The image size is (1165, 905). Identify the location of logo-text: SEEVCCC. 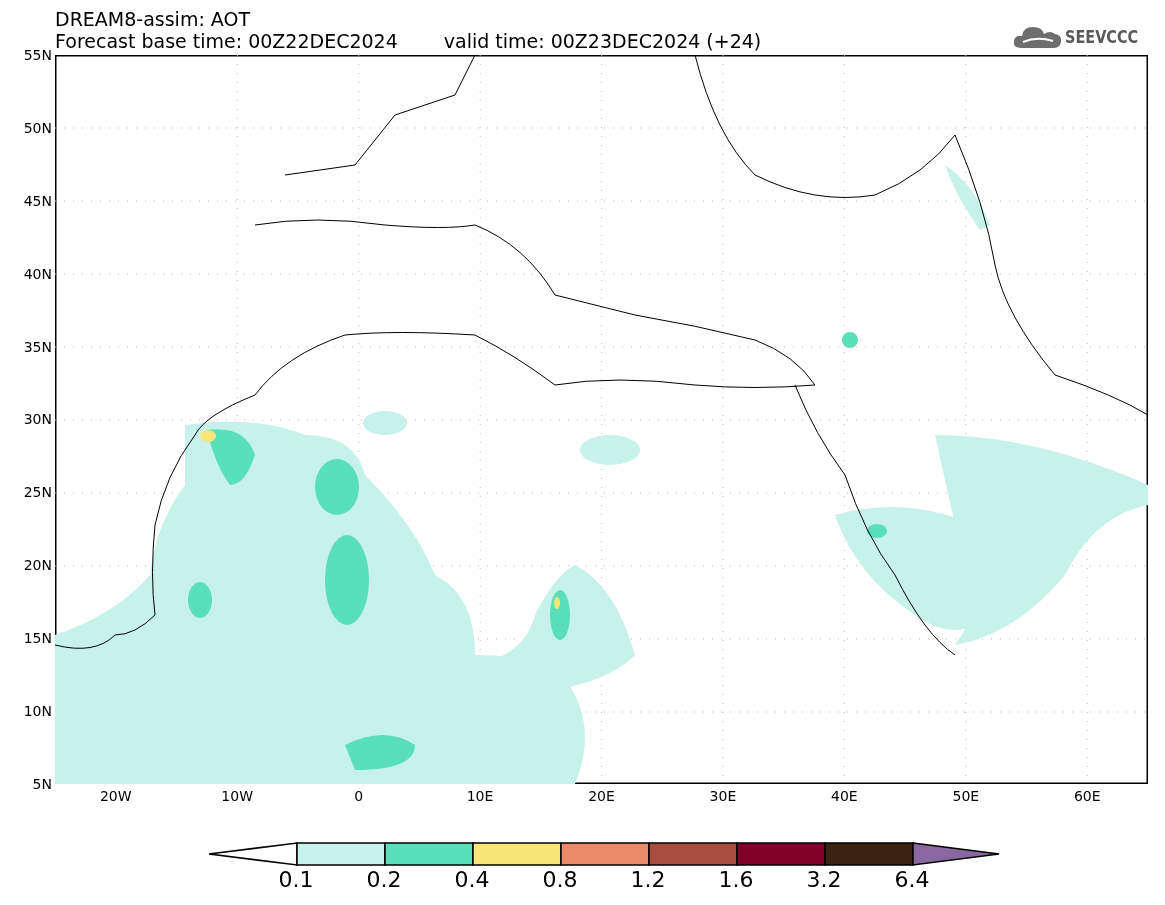
(1101, 37).